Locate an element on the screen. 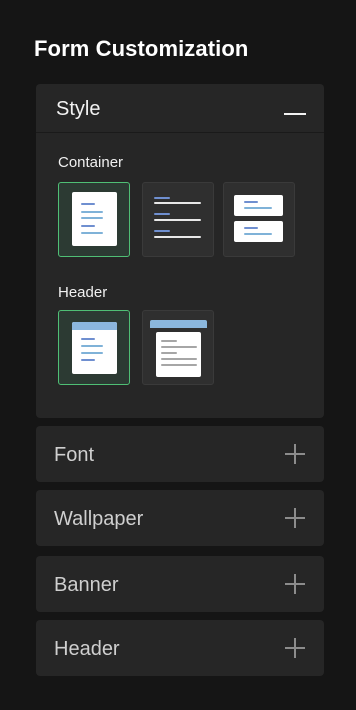 The width and height of the screenshot is (356, 710). header-section-label: Header is located at coordinates (87, 649).